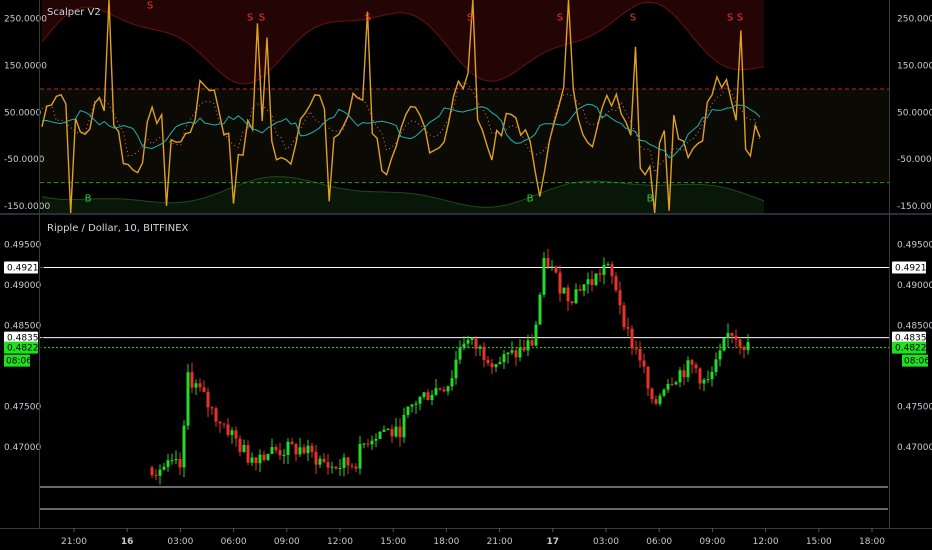 This screenshot has width=932, height=550. Describe the element at coordinates (914, 113) in the screenshot. I see `indicator-y-tick-right: 50.0000` at that location.